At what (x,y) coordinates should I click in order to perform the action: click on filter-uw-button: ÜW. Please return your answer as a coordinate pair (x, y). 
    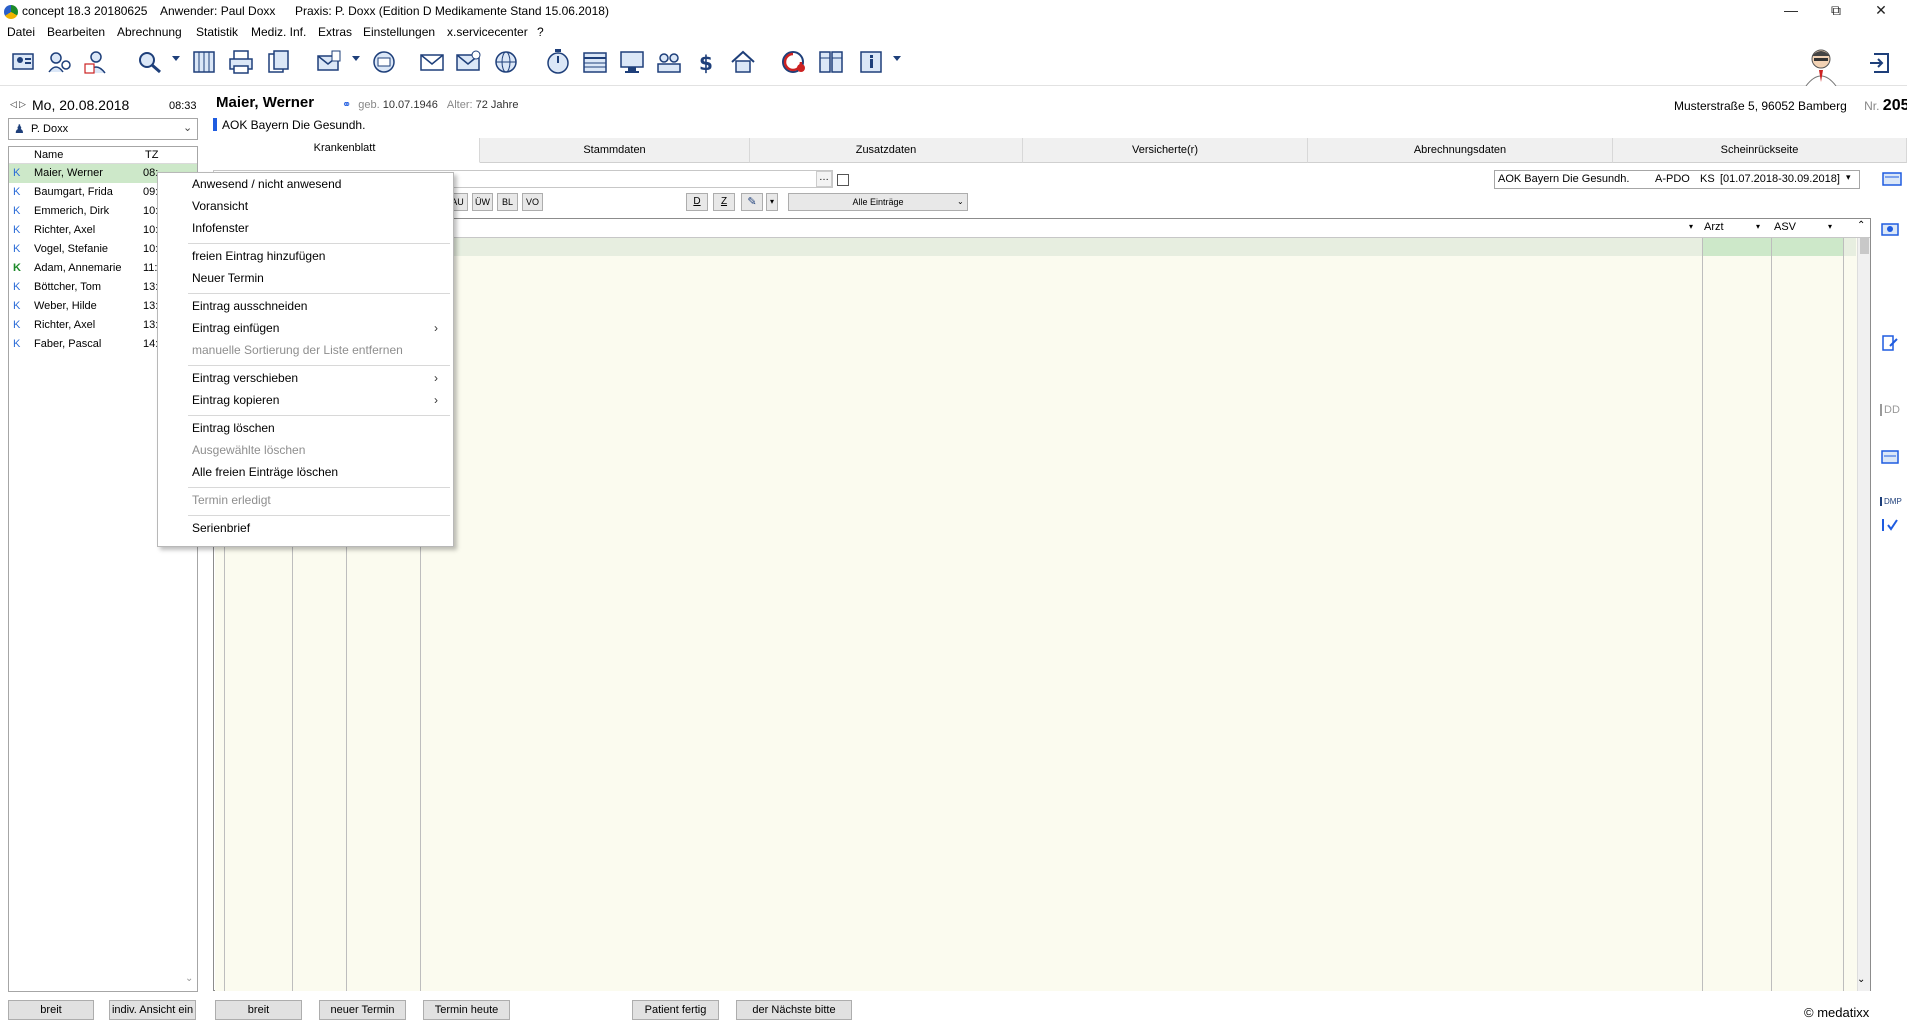
    Looking at the image, I should click on (482, 202).